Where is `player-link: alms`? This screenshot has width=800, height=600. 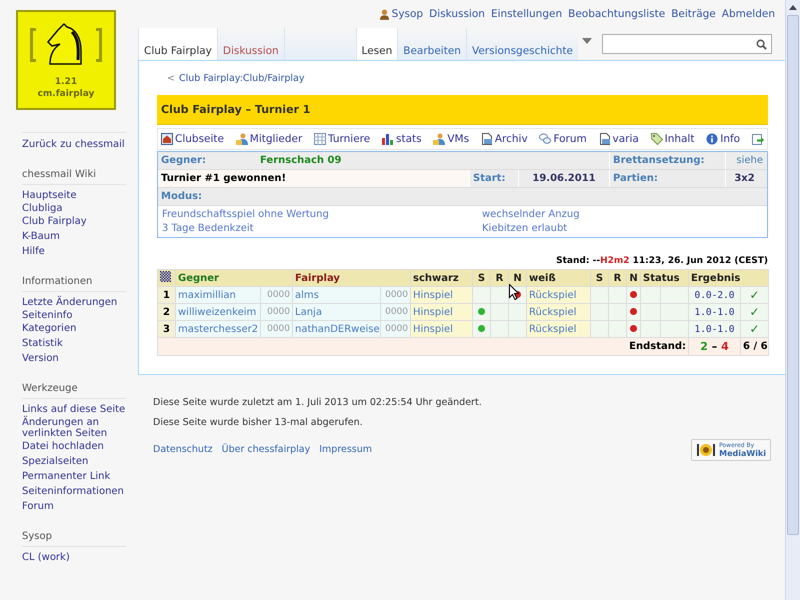 player-link: alms is located at coordinates (307, 295).